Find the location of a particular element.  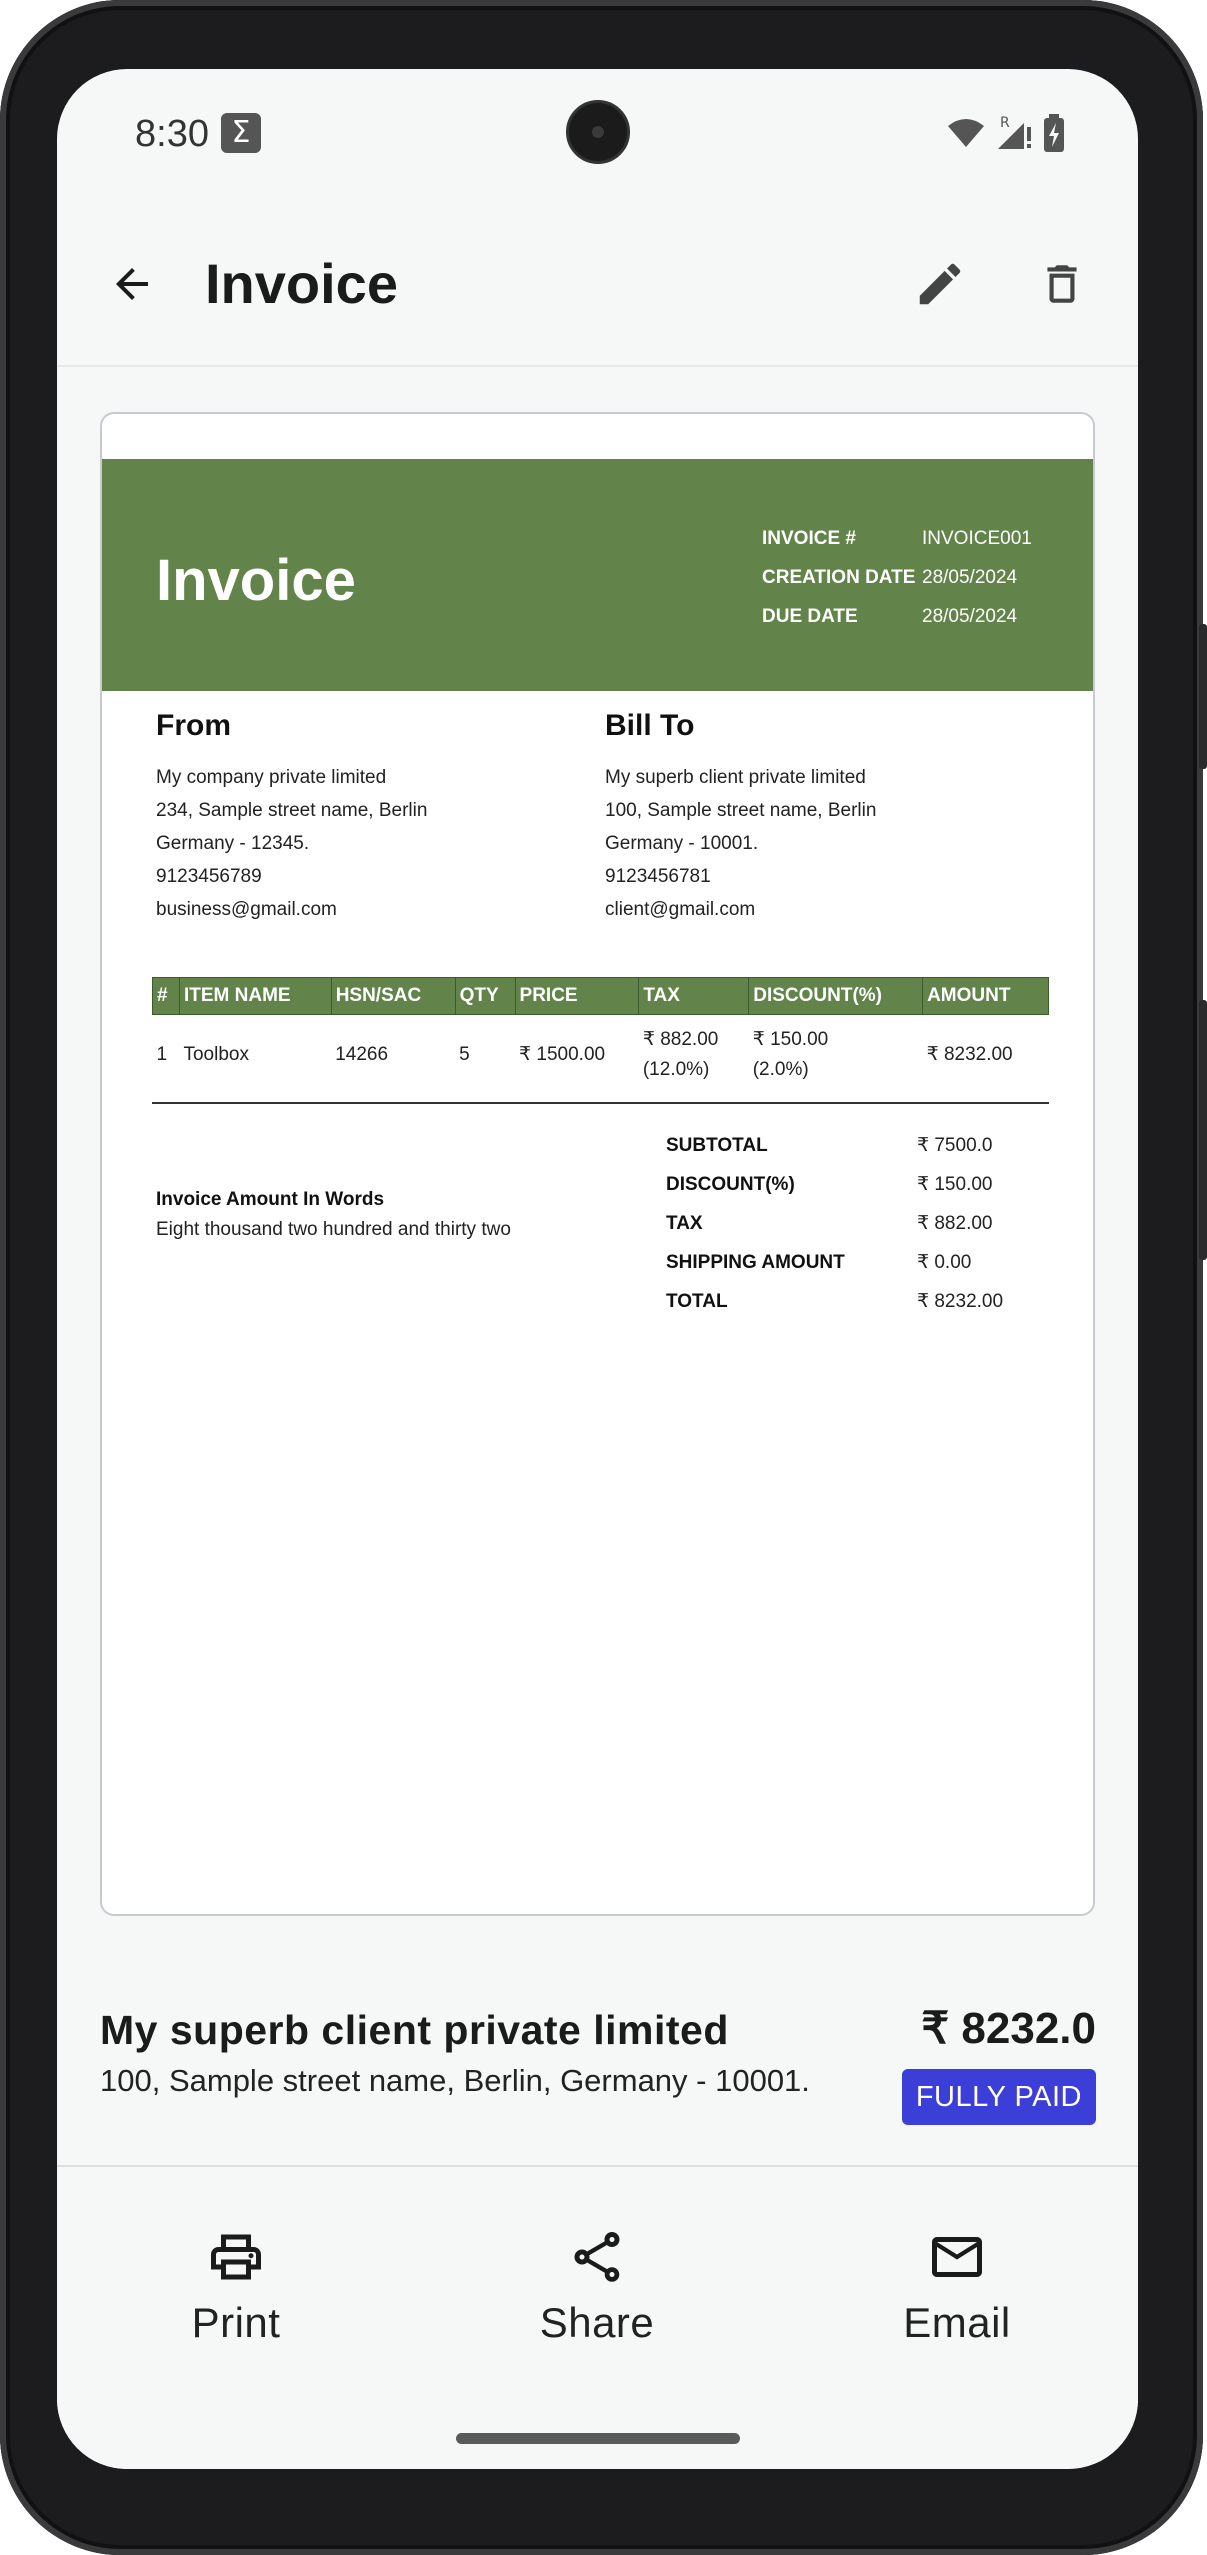

status-badge: FULLY PAID is located at coordinates (998, 2097).